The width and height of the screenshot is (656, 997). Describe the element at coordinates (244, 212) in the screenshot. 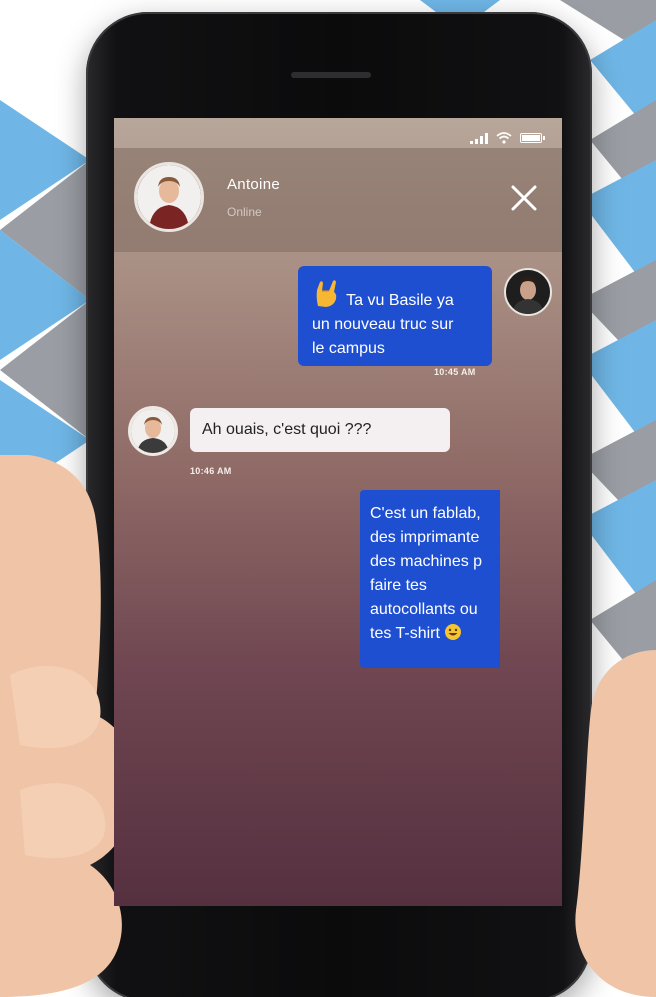

I see `contact-status: Online` at that location.